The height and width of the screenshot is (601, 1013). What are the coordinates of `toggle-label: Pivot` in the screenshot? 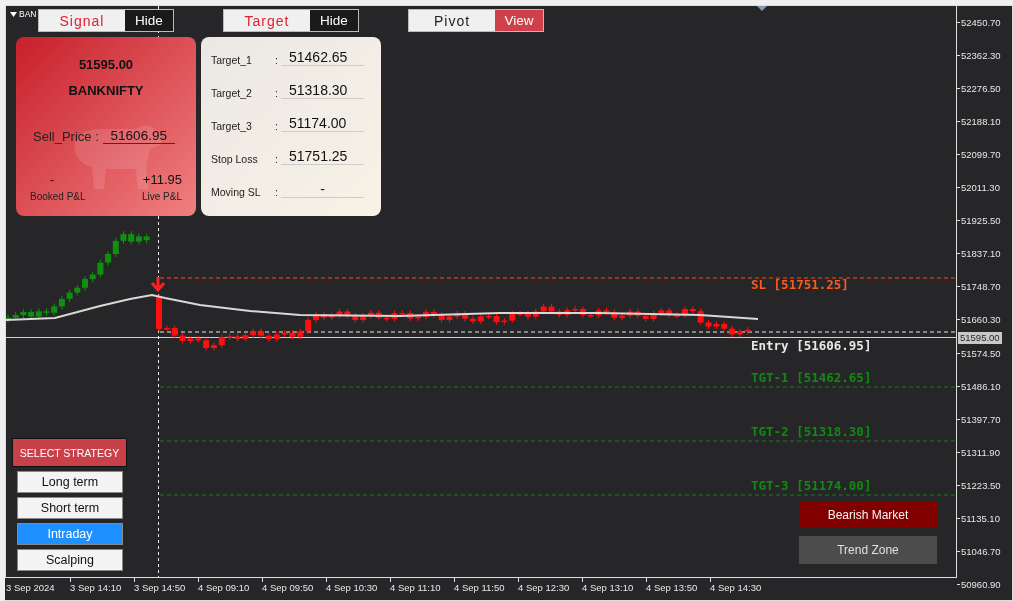 It's located at (452, 20).